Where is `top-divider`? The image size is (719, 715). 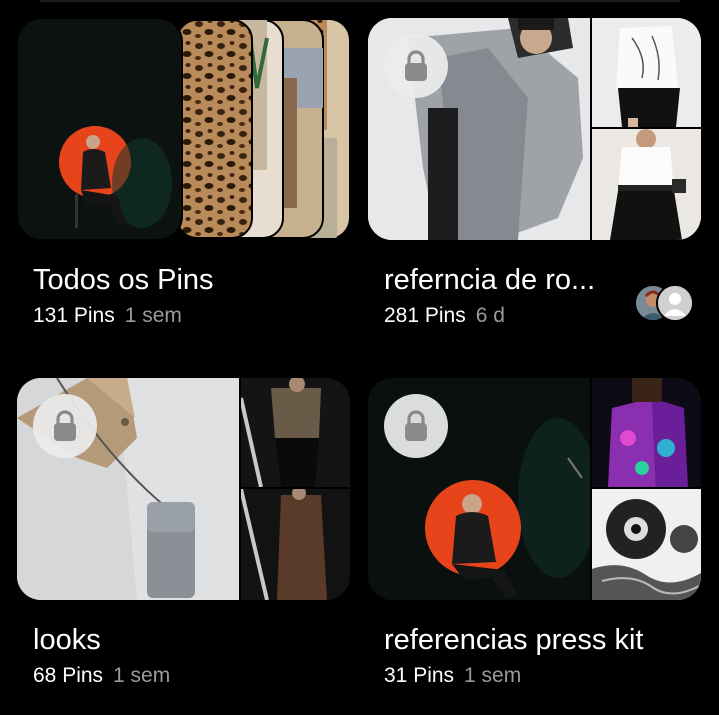
top-divider is located at coordinates (360, 1).